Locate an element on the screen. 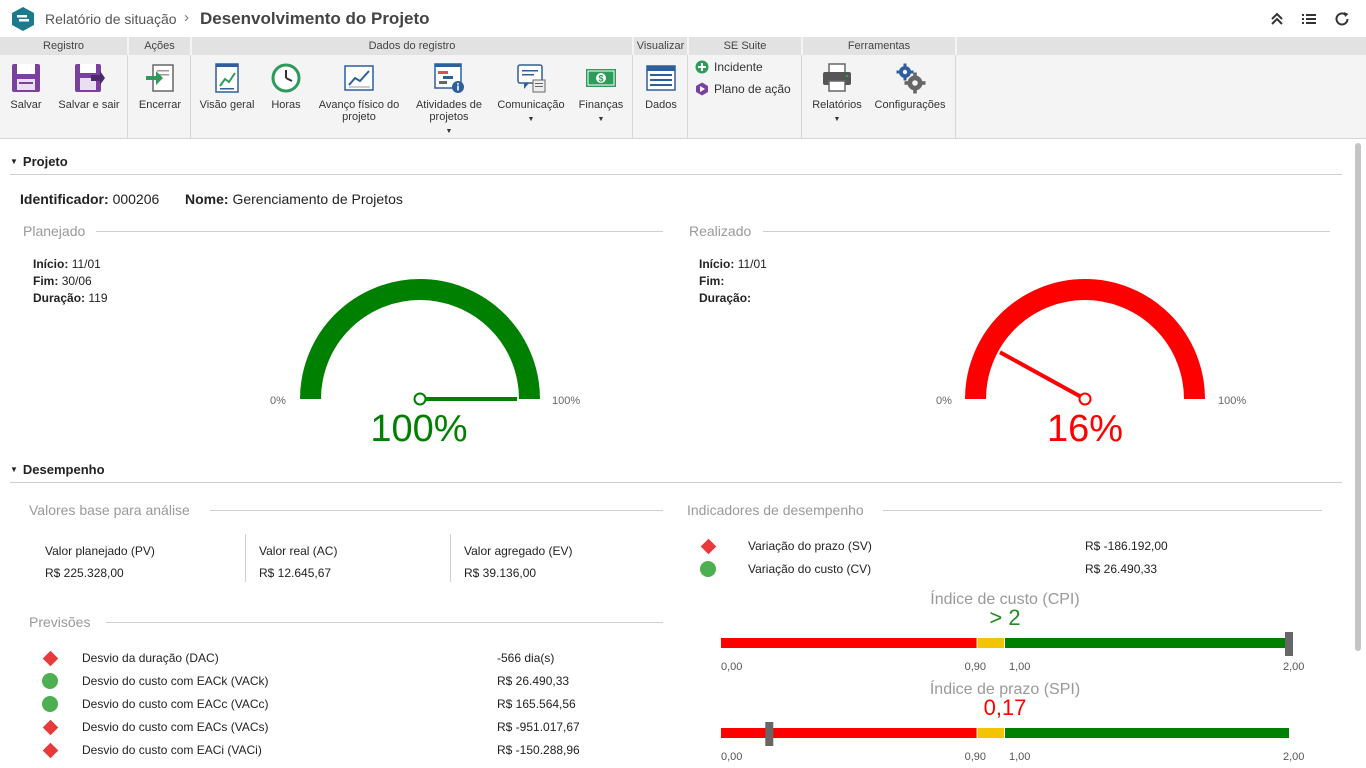 The height and width of the screenshot is (768, 1366). forecasts-title: Previsões is located at coordinates (60, 622).